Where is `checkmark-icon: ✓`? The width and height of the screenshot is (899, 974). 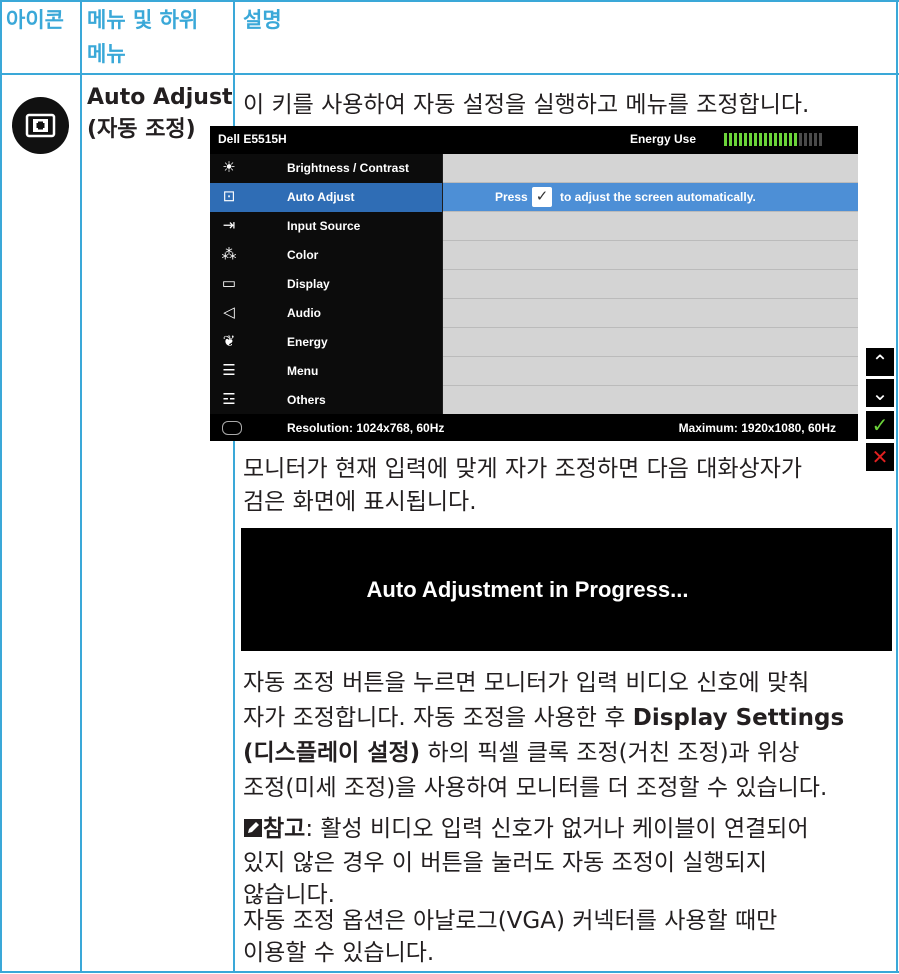
checkmark-icon: ✓ is located at coordinates (542, 197).